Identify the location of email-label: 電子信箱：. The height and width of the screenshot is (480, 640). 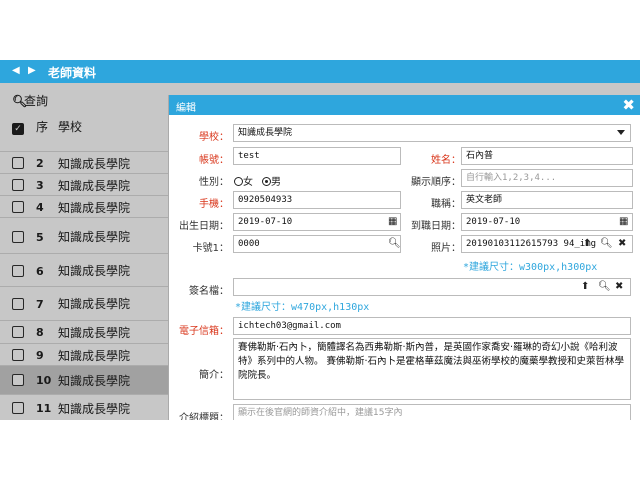
(204, 331).